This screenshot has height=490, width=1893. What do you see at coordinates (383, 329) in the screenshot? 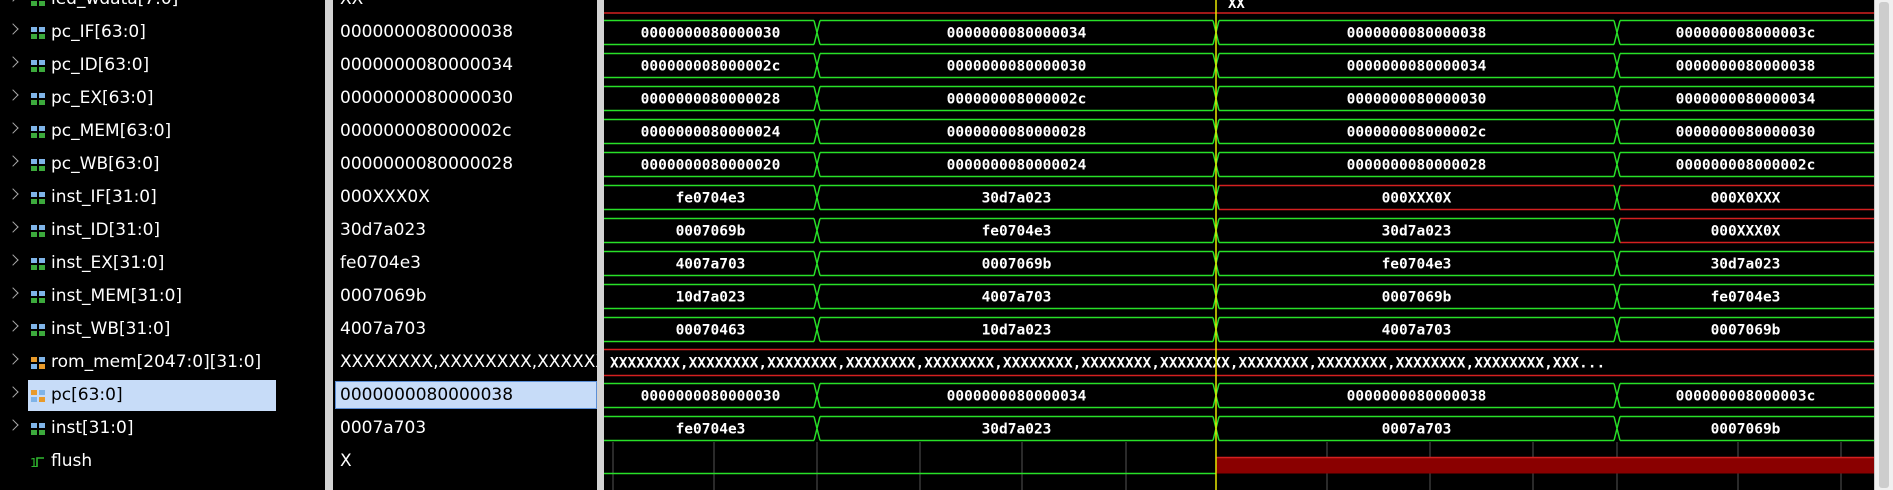
I see `signal-value: 4007a703` at bounding box center [383, 329].